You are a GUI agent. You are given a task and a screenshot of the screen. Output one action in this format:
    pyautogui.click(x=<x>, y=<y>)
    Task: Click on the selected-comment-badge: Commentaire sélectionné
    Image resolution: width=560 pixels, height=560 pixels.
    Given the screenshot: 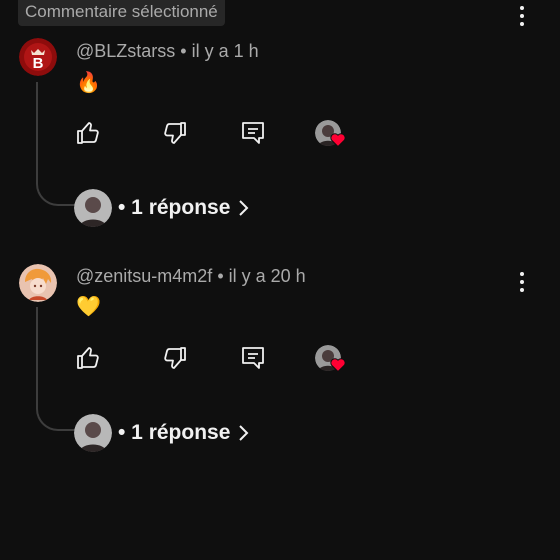 What is the action you would take?
    pyautogui.click(x=121, y=13)
    